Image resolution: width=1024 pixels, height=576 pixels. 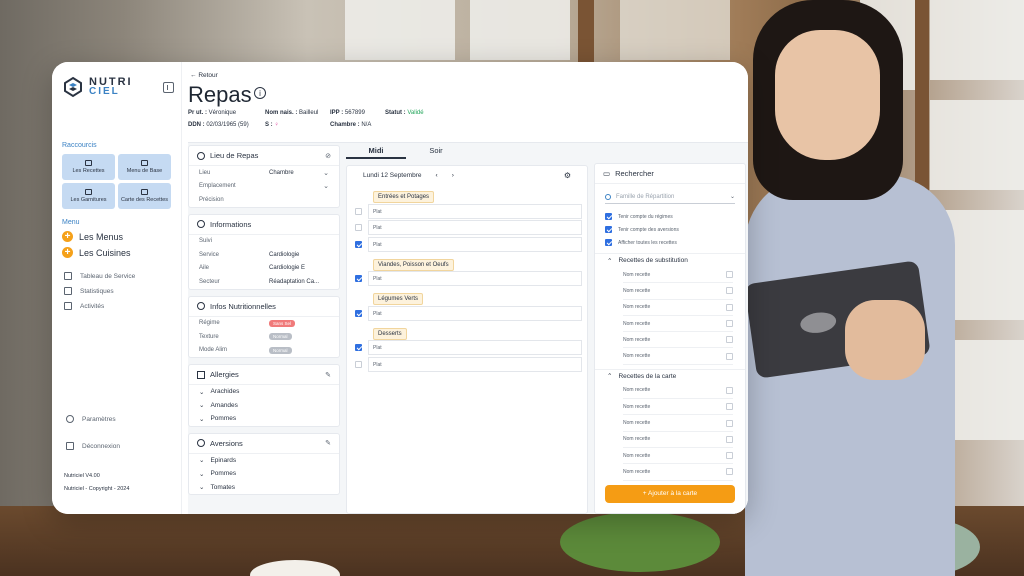 I want to click on info-icon: i, so click(x=260, y=93).